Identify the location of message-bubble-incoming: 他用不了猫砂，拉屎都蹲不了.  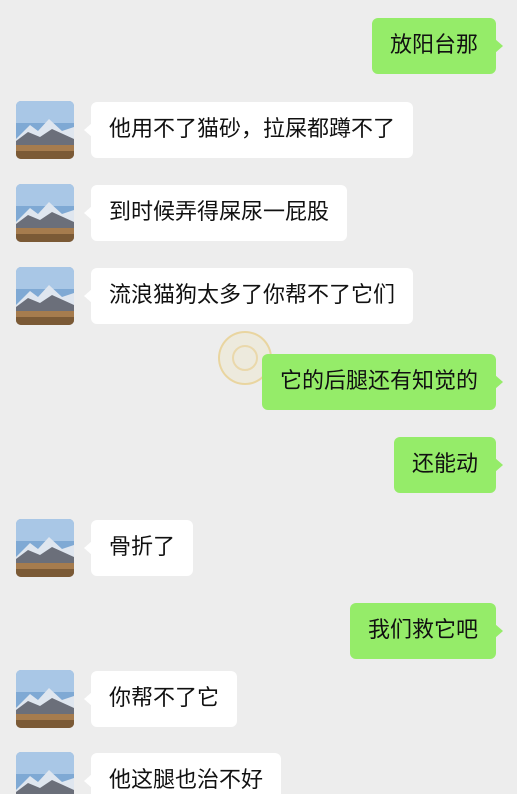
(248, 130).